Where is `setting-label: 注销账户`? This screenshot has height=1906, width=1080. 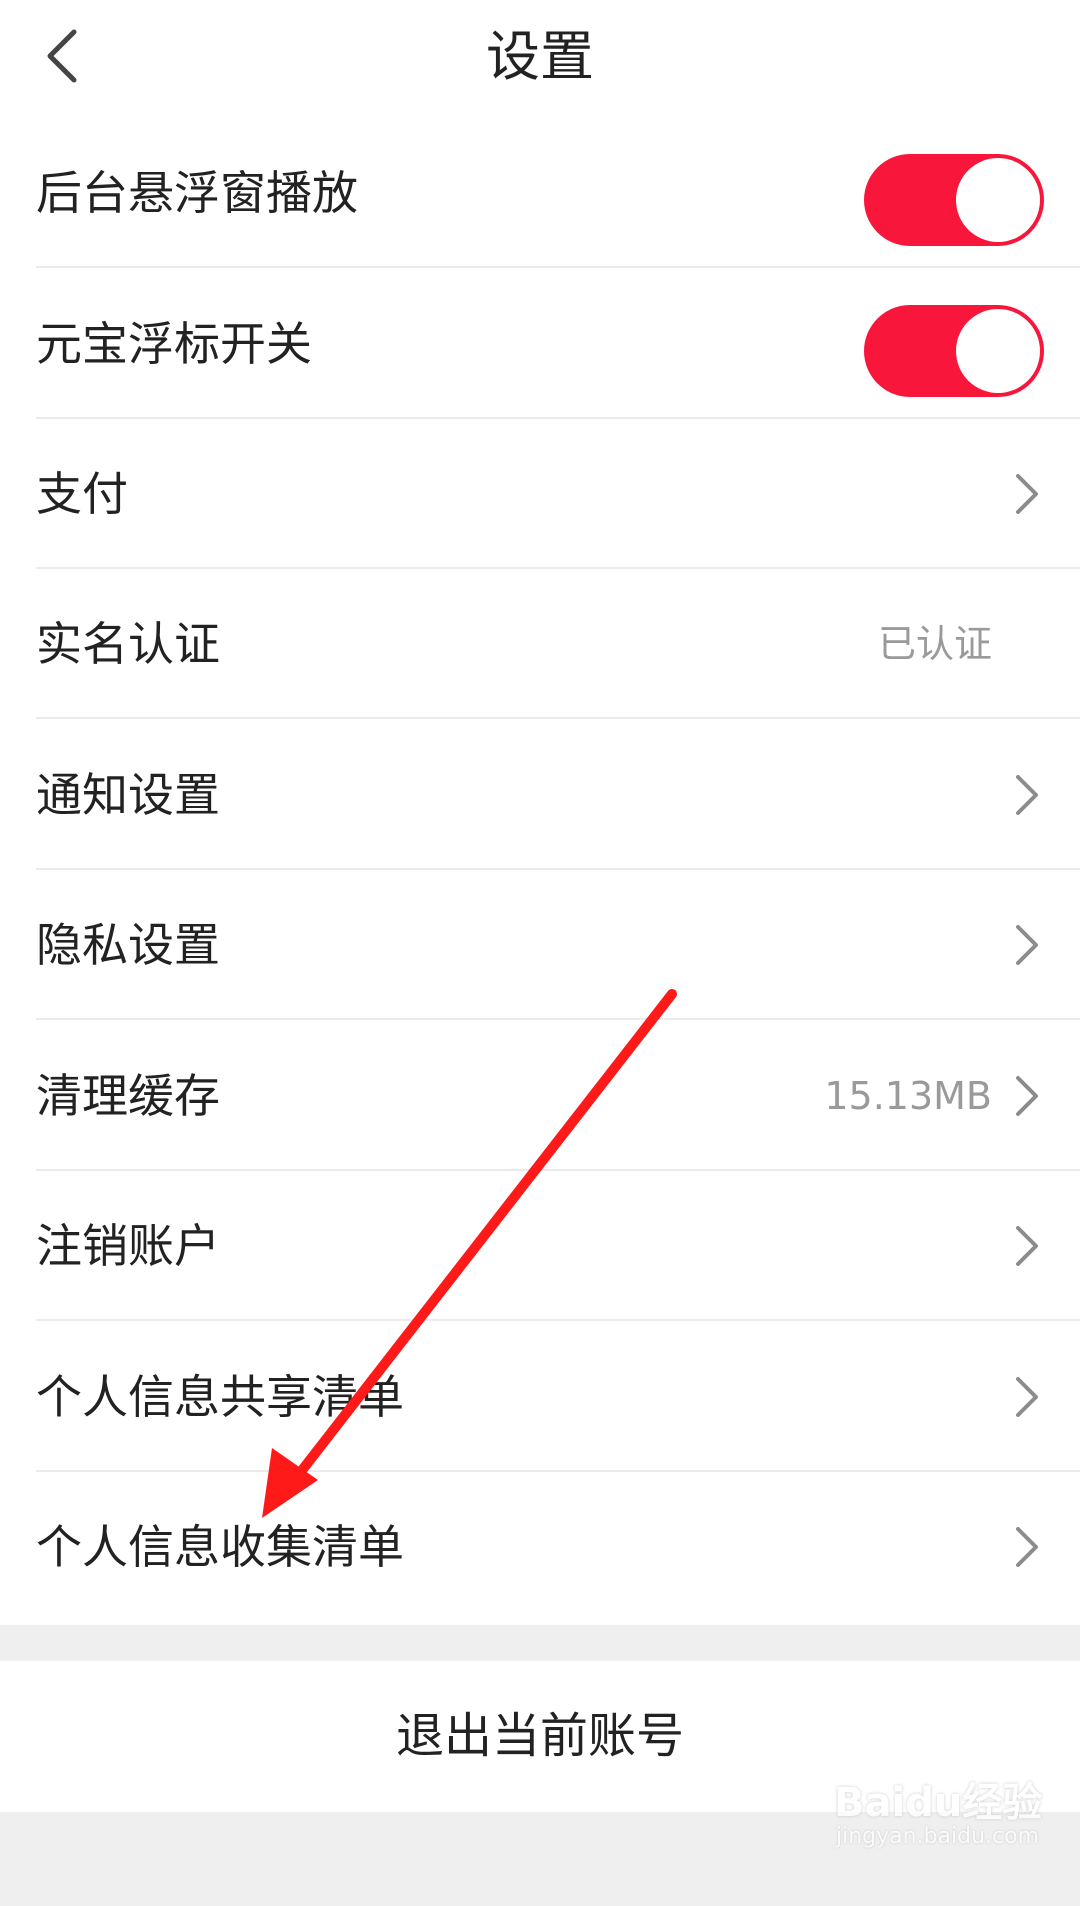
setting-label: 注销账户 is located at coordinates (128, 1246).